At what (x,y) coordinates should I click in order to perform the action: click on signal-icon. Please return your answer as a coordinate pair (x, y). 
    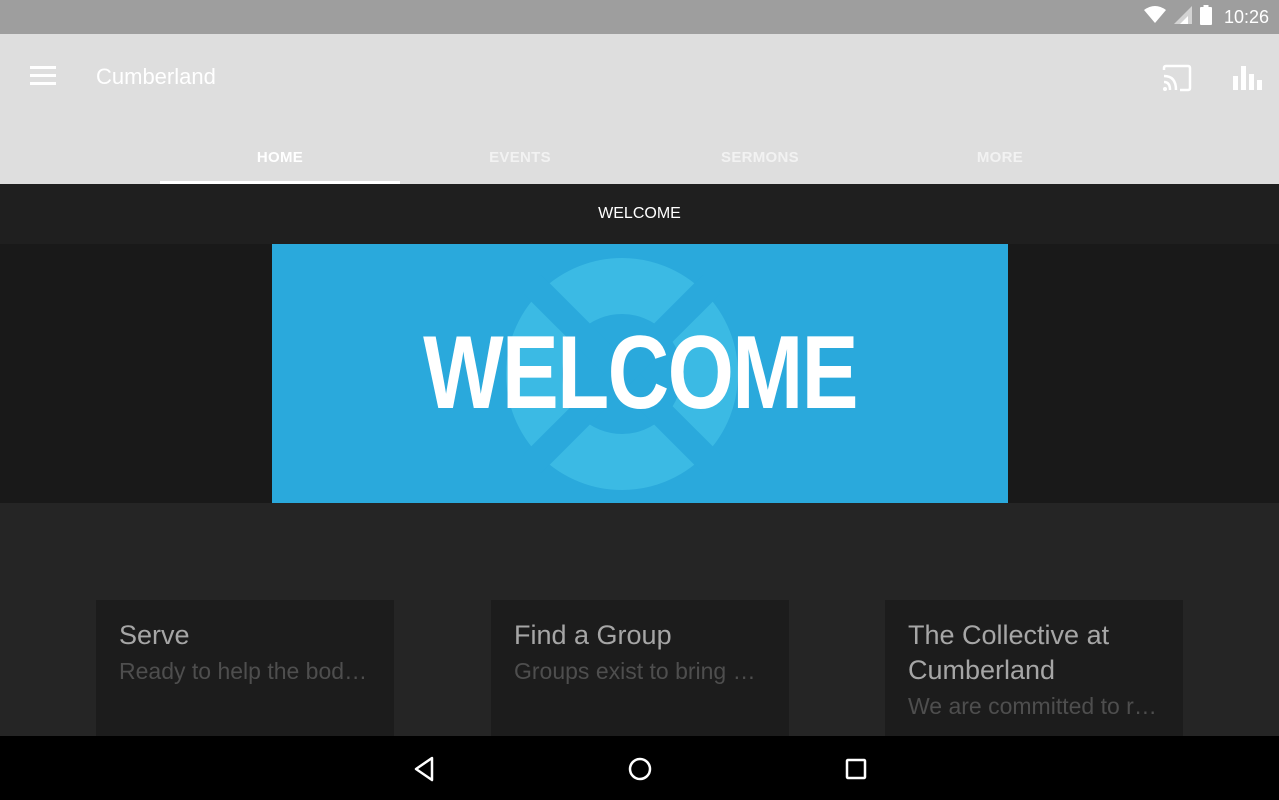
    Looking at the image, I should click on (1182, 17).